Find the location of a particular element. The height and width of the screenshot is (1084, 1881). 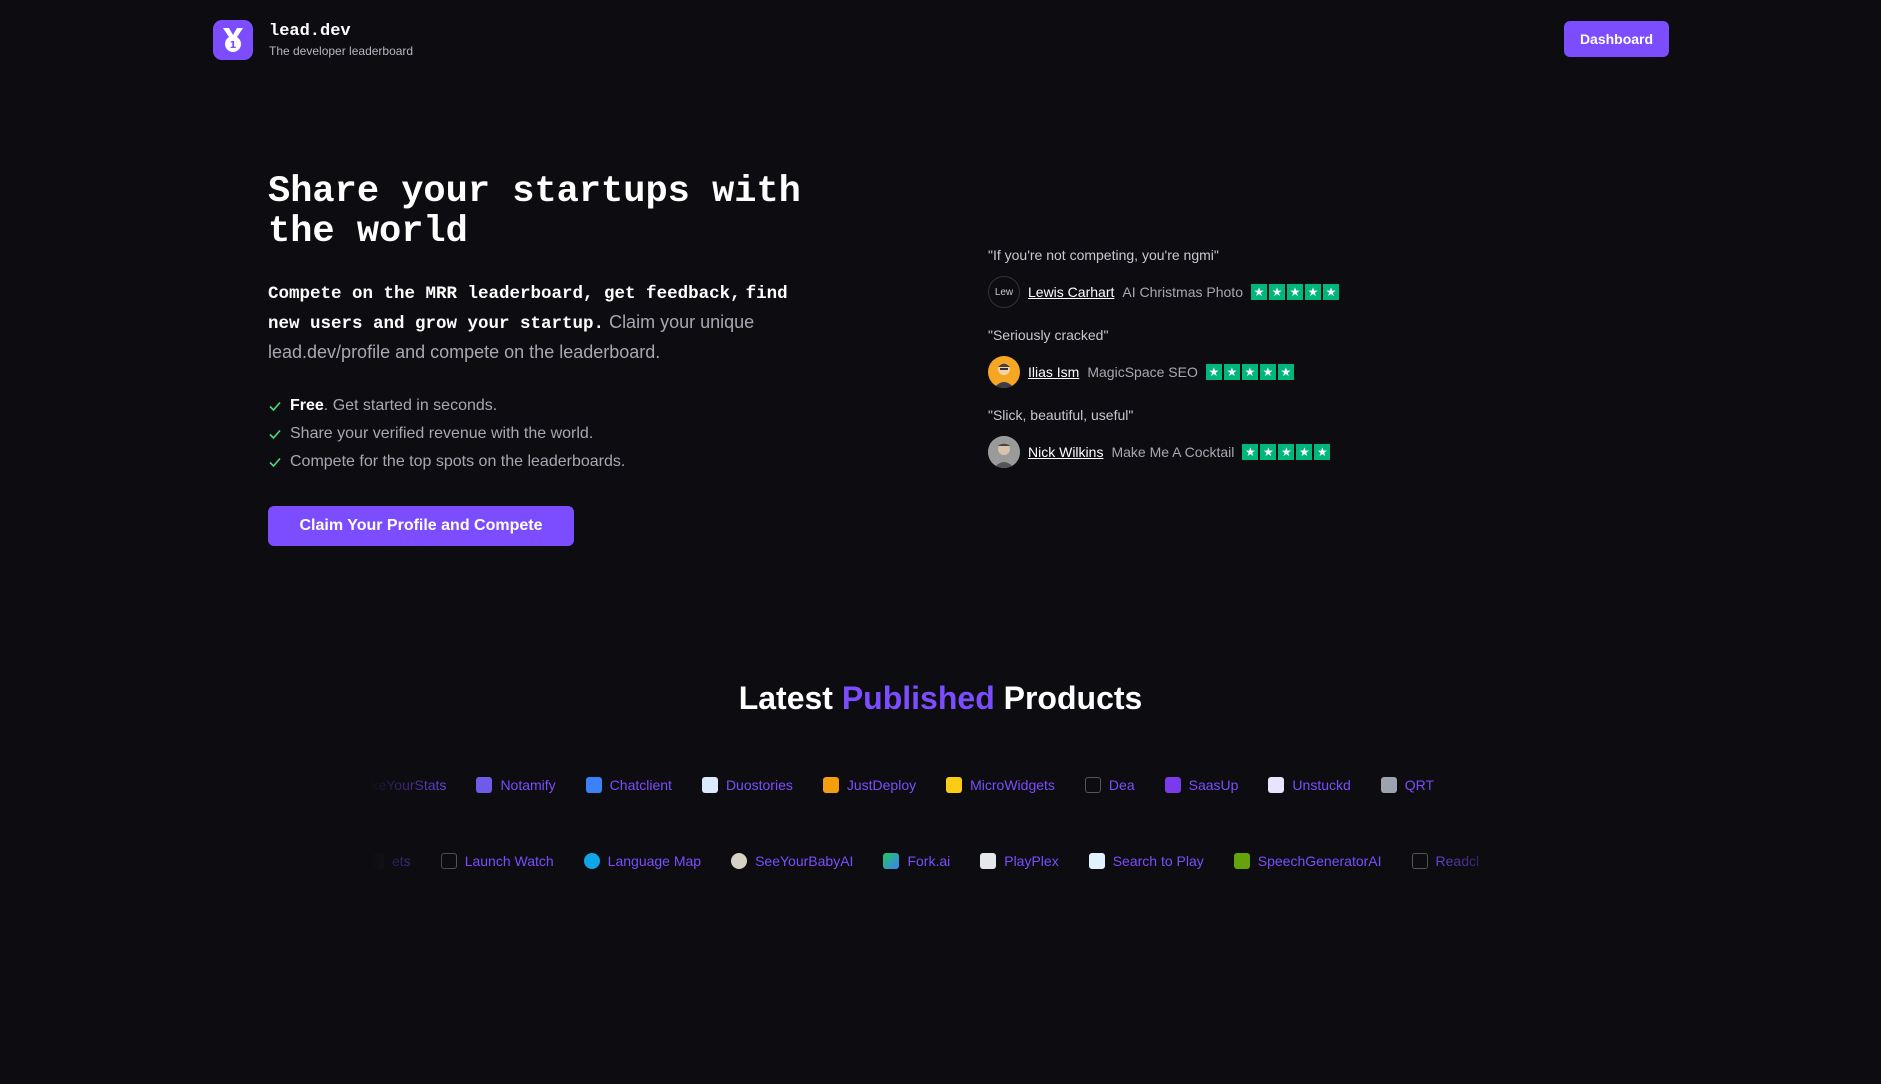

globe-icon is located at coordinates (591, 861).